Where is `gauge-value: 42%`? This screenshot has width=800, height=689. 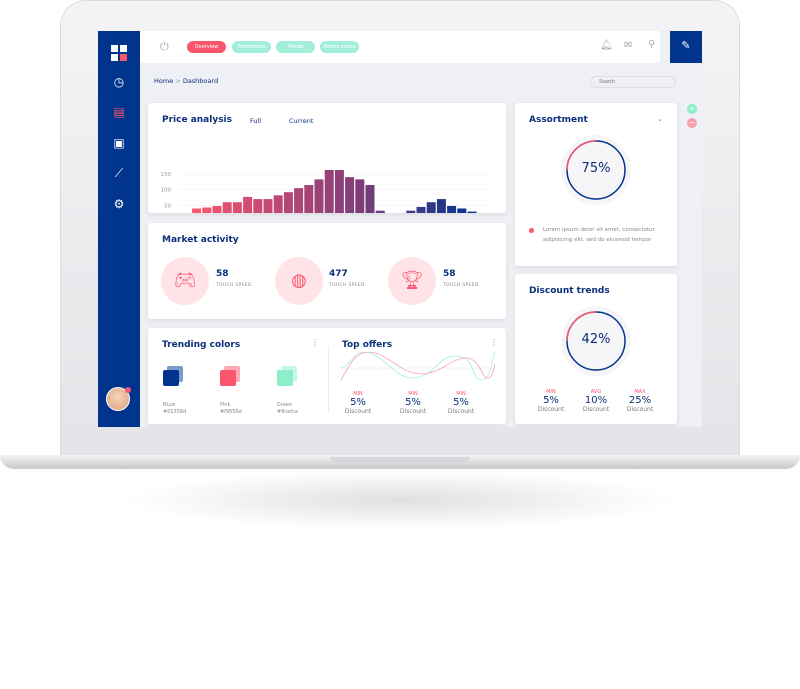 gauge-value: 42% is located at coordinates (596, 339).